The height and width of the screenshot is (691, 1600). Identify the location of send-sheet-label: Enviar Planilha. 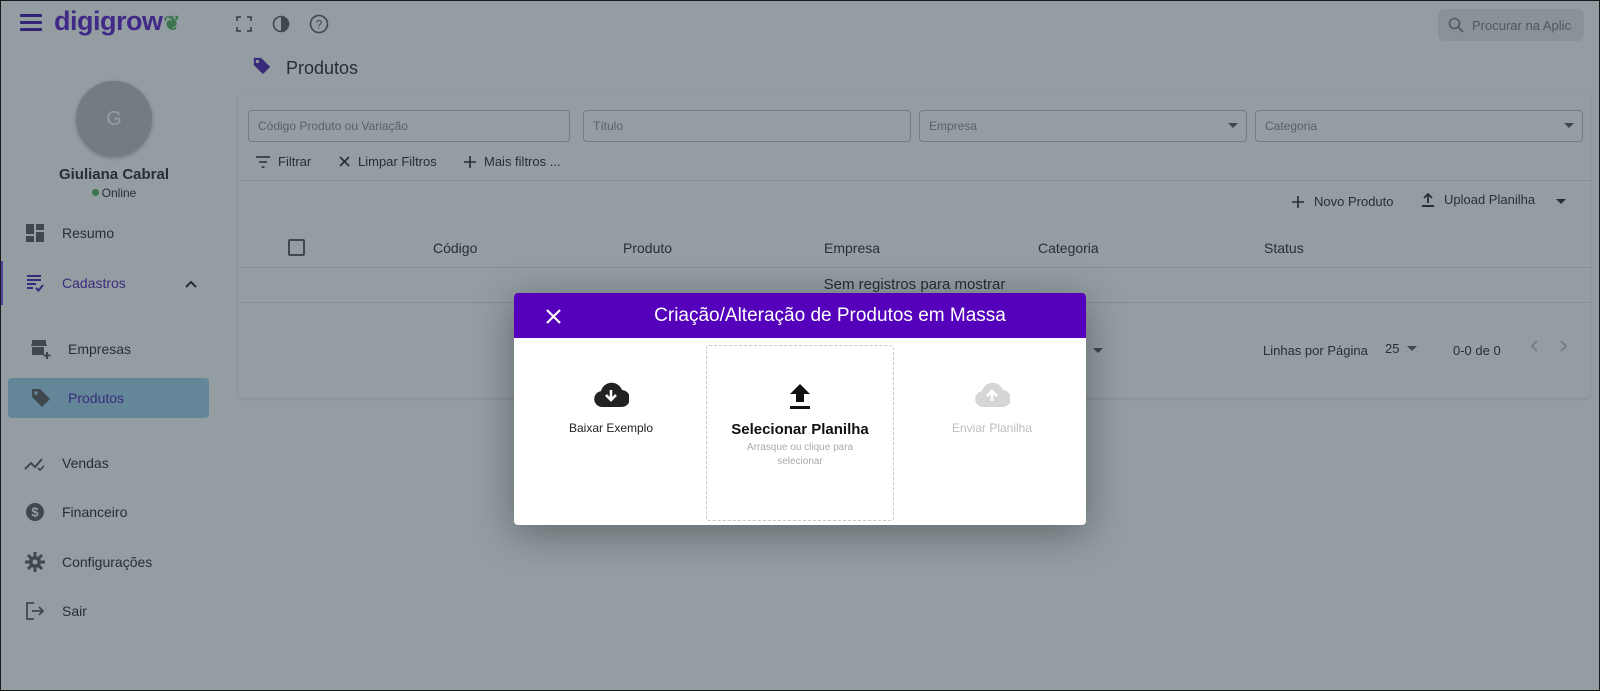
(992, 428).